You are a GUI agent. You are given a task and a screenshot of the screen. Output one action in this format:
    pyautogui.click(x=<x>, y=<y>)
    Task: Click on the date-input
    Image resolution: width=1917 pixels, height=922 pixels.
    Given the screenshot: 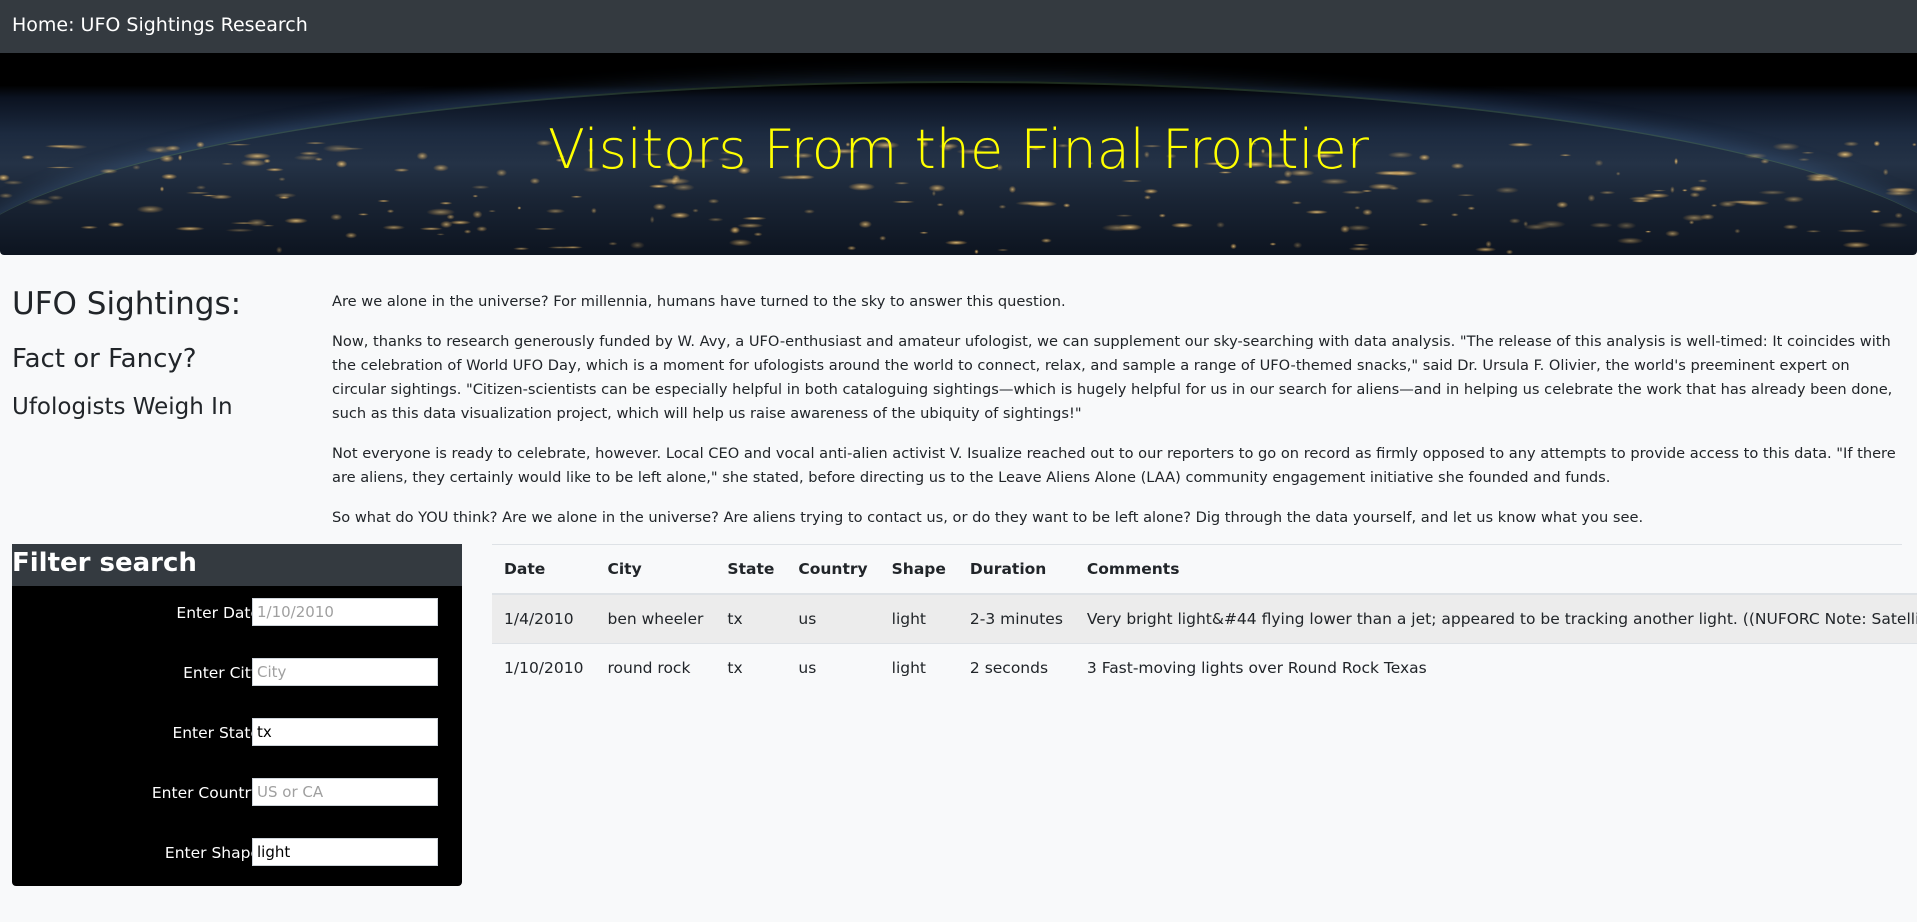 What is the action you would take?
    pyautogui.click(x=345, y=612)
    